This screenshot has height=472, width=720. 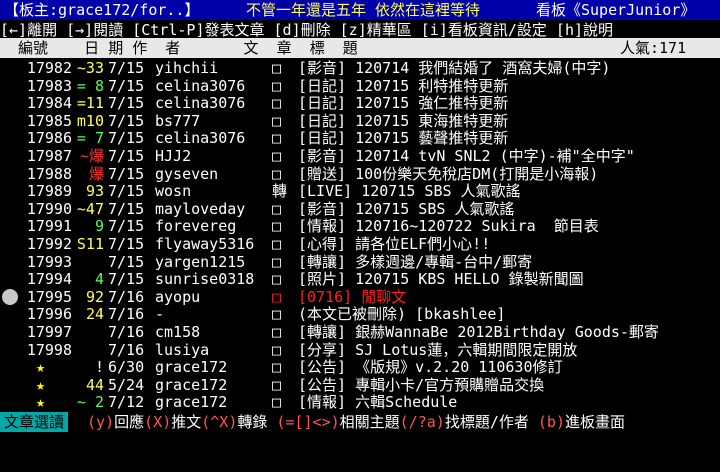 I want to click on popularity-count: 人氣:171, so click(x=653, y=48).